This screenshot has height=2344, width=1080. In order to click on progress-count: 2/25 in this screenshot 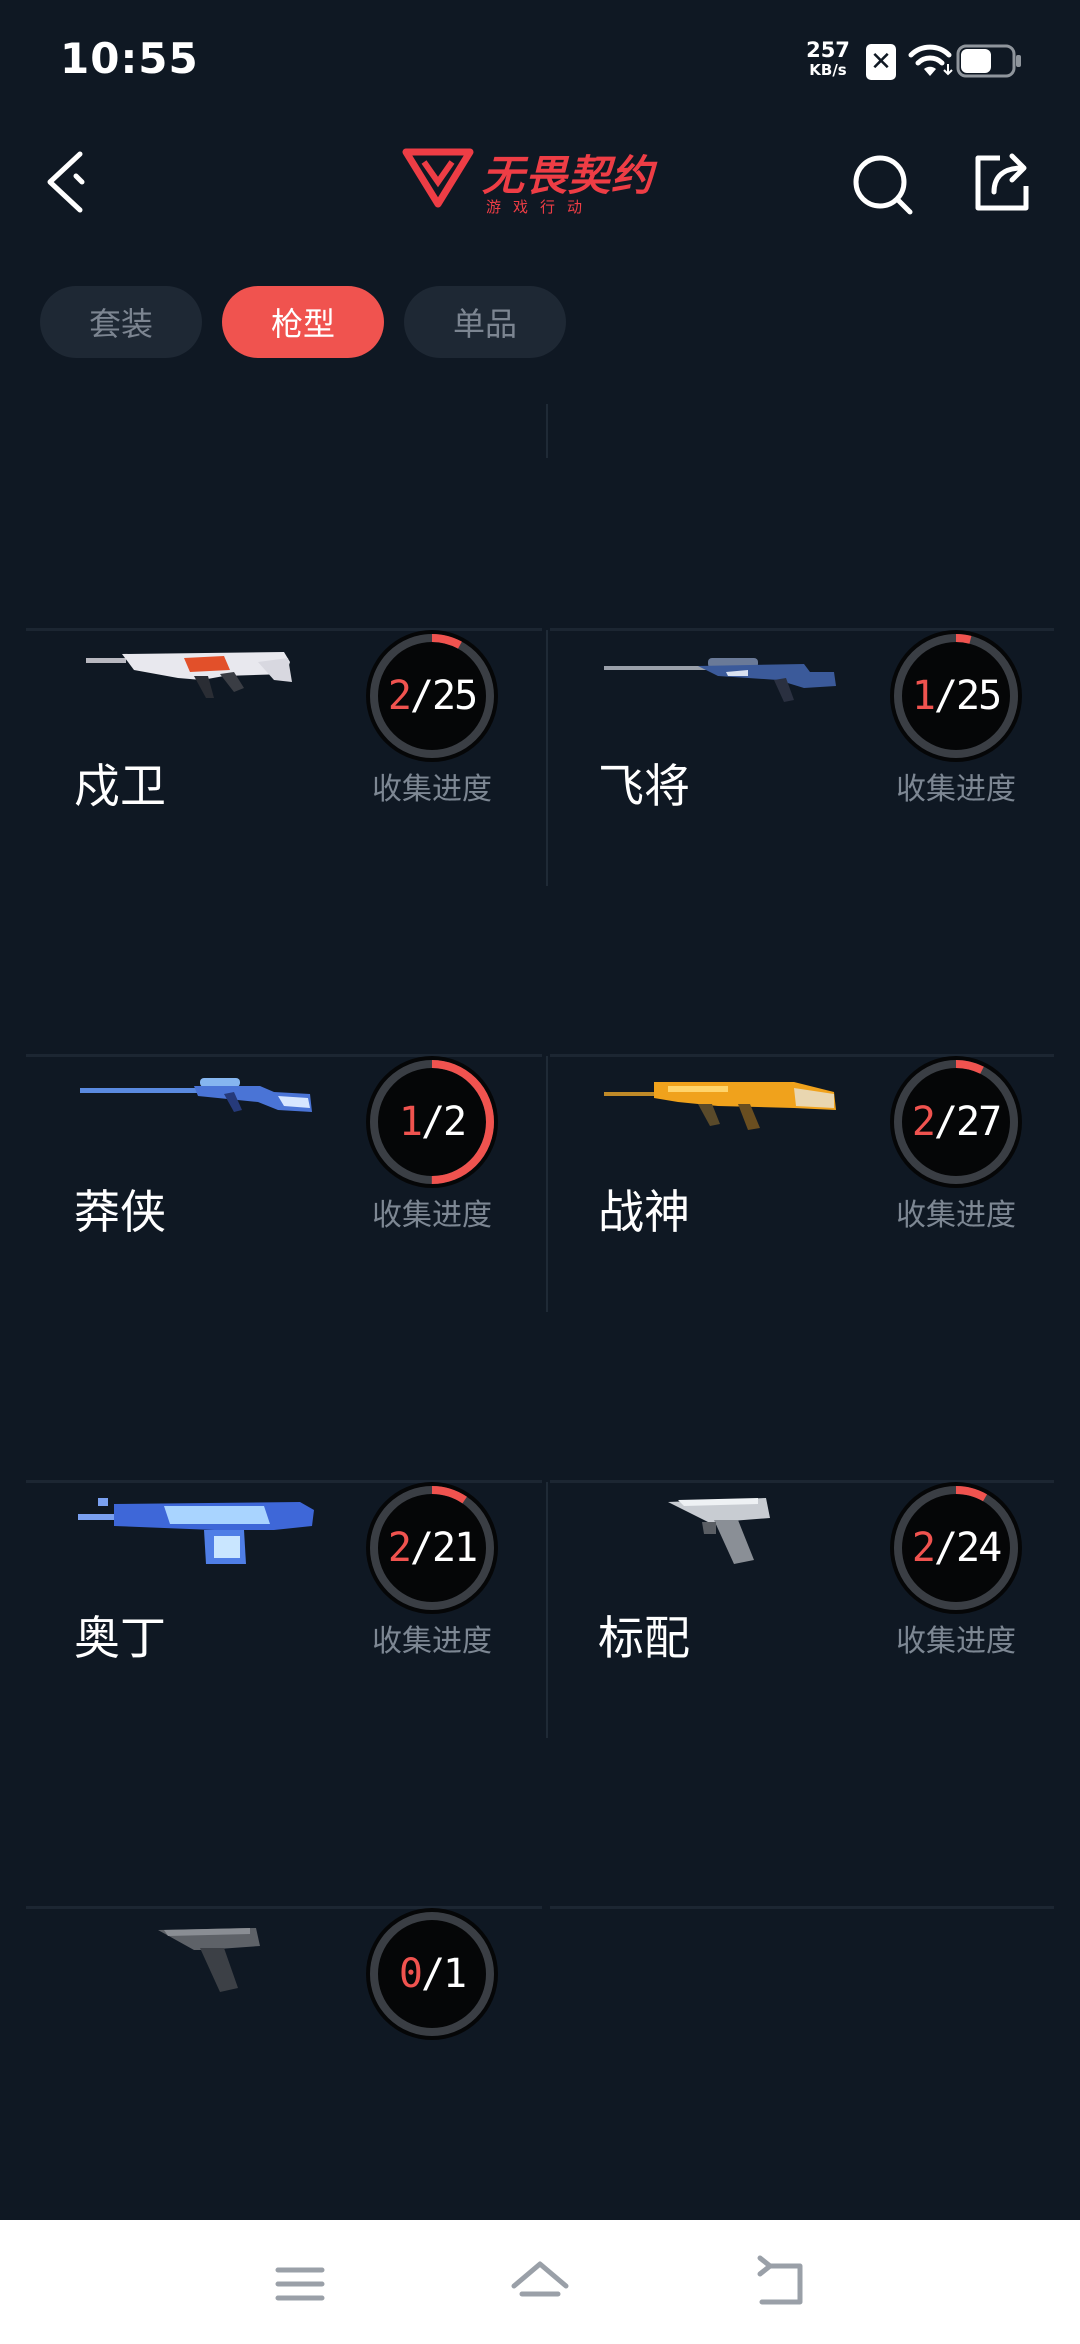, I will do `click(432, 696)`.